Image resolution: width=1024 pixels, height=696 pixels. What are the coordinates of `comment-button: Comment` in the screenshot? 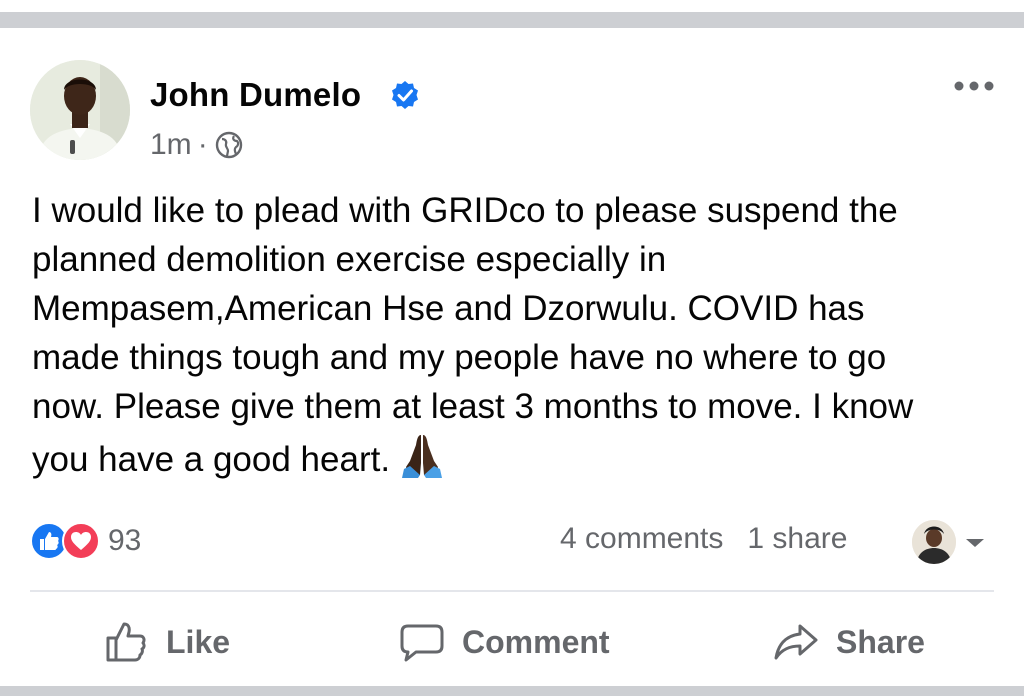 It's located at (504, 642).